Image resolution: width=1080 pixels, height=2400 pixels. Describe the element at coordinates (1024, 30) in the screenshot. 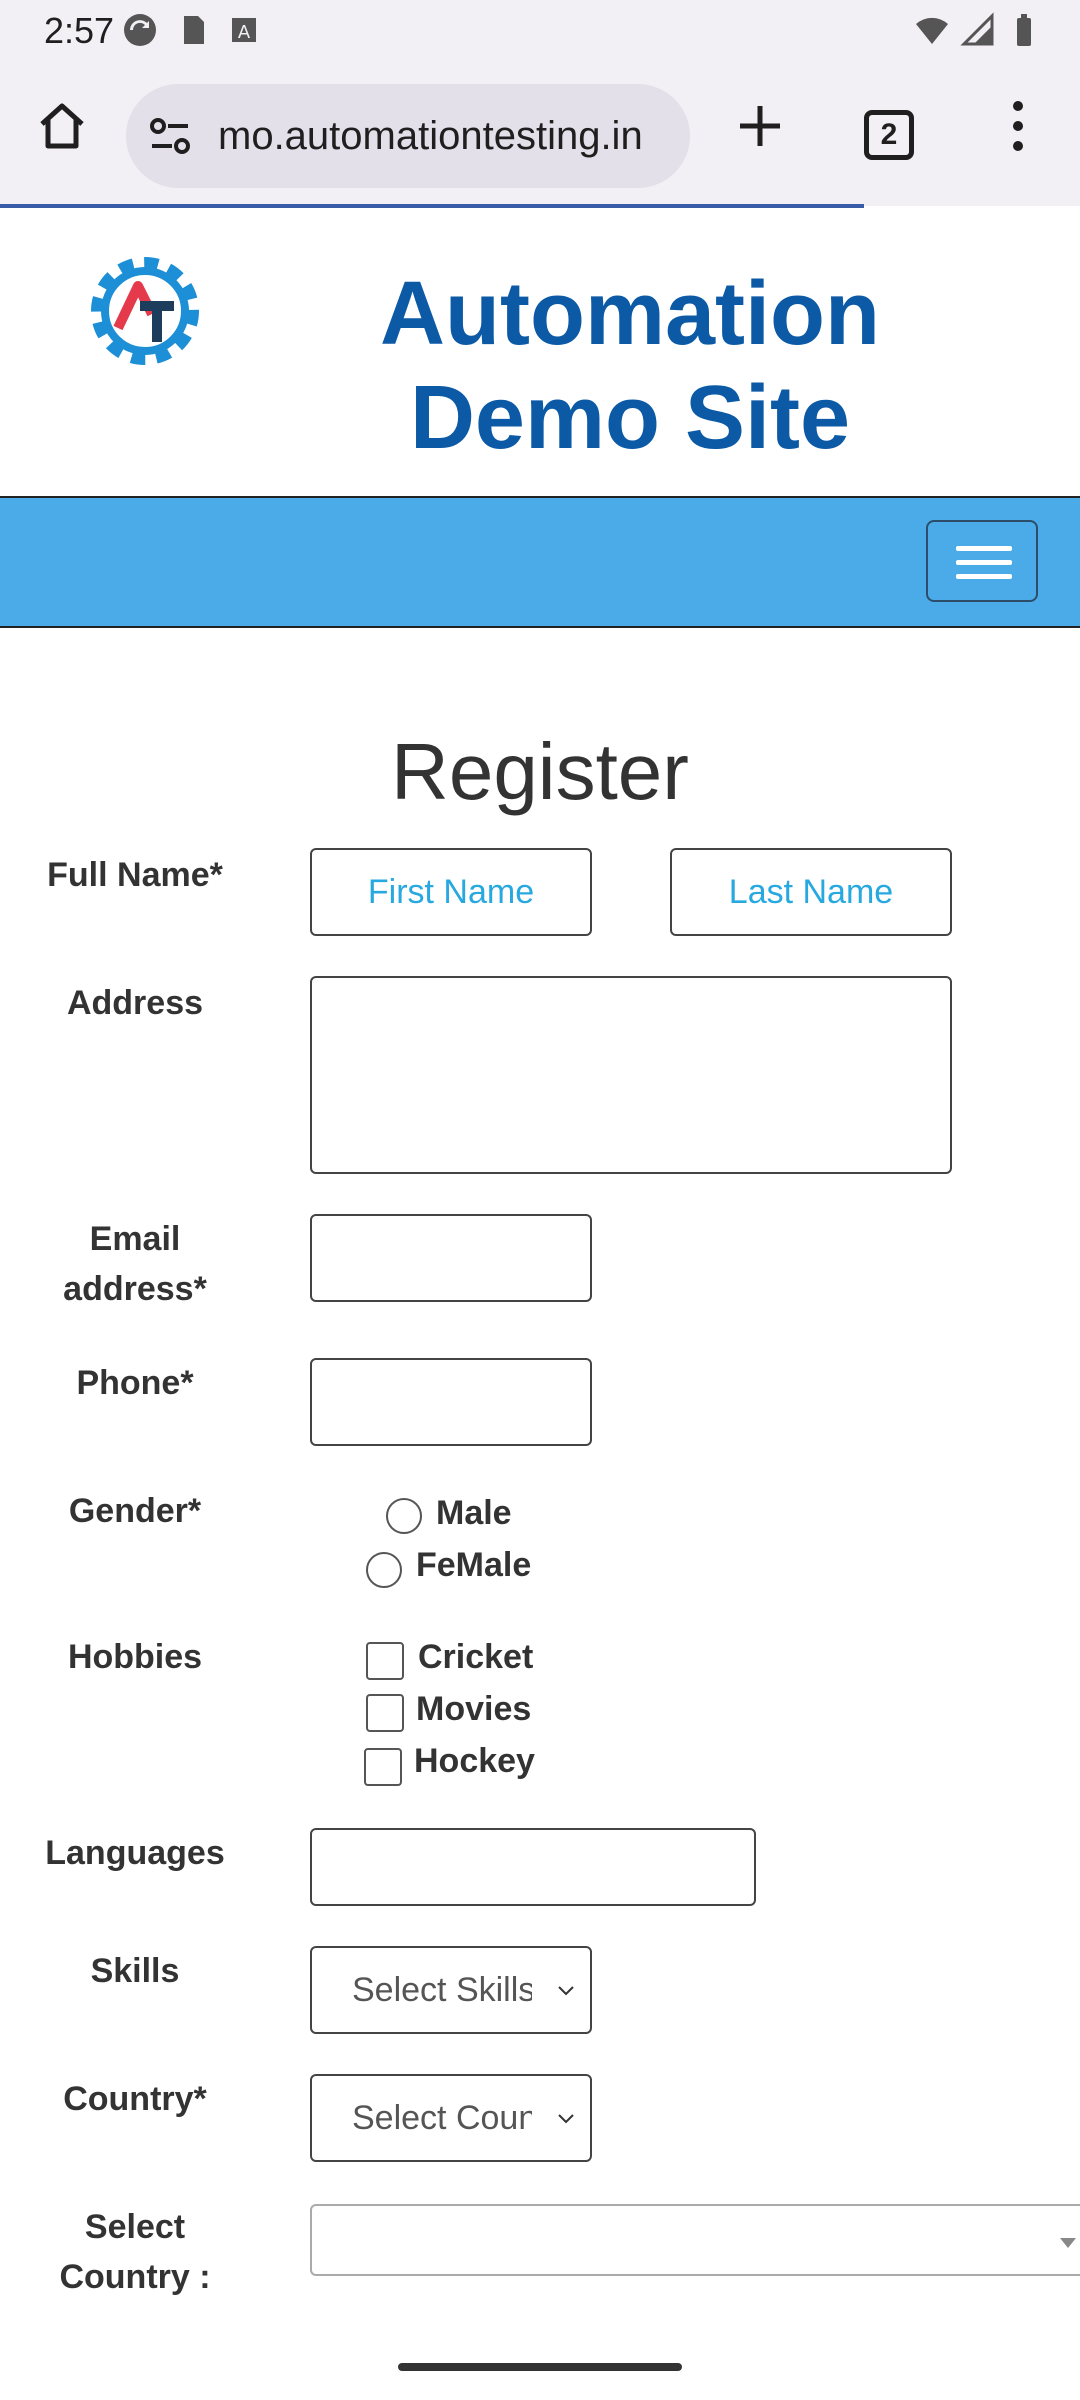

I see `battery-icon` at that location.